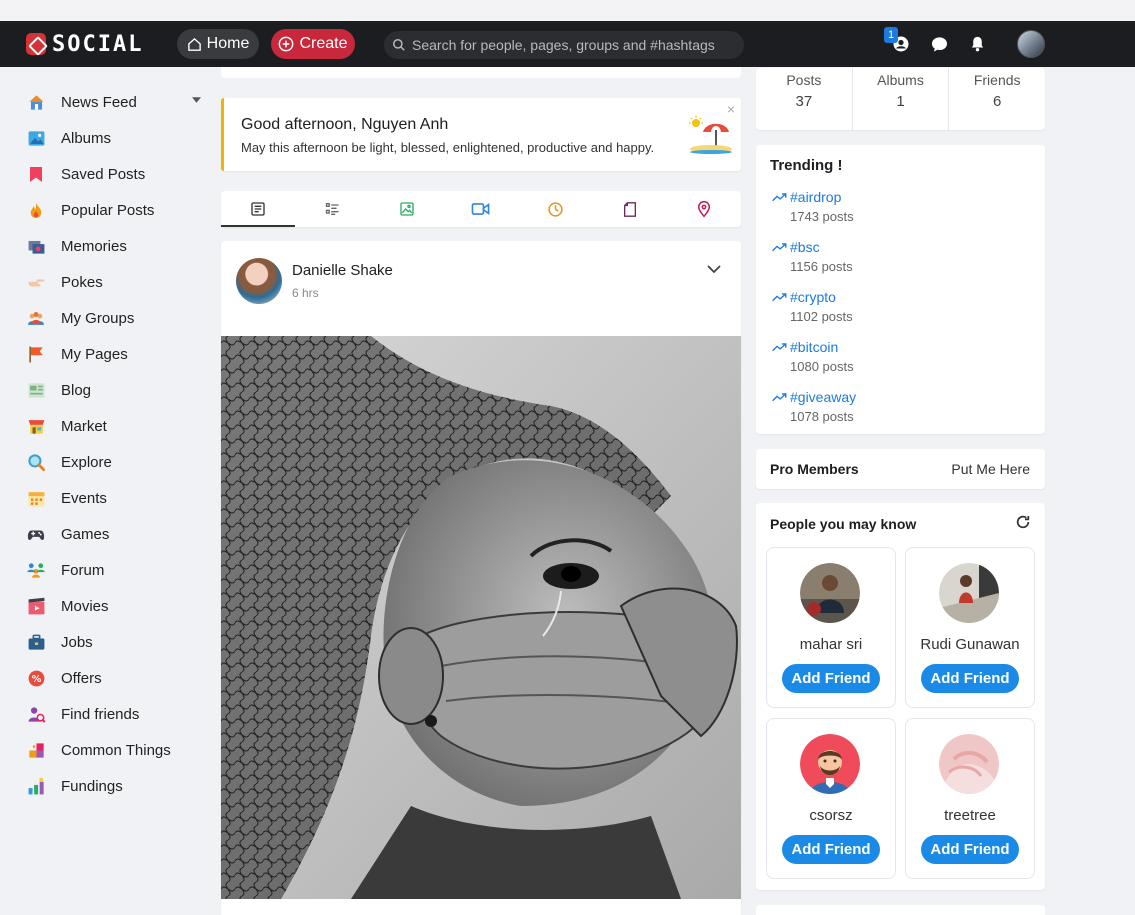  Describe the element at coordinates (84, 426) in the screenshot. I see `sidebar-item-label: Market` at that location.